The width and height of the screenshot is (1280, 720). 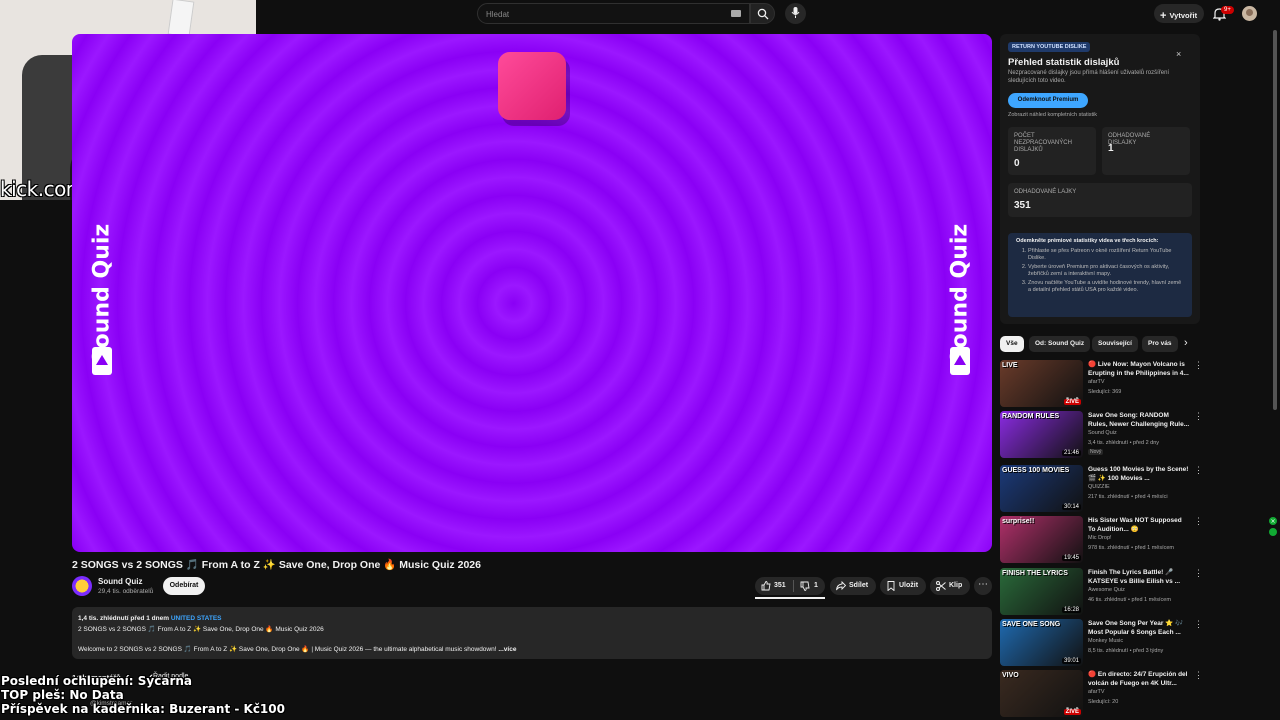 I want to click on microphone-icon, so click(x=795, y=12).